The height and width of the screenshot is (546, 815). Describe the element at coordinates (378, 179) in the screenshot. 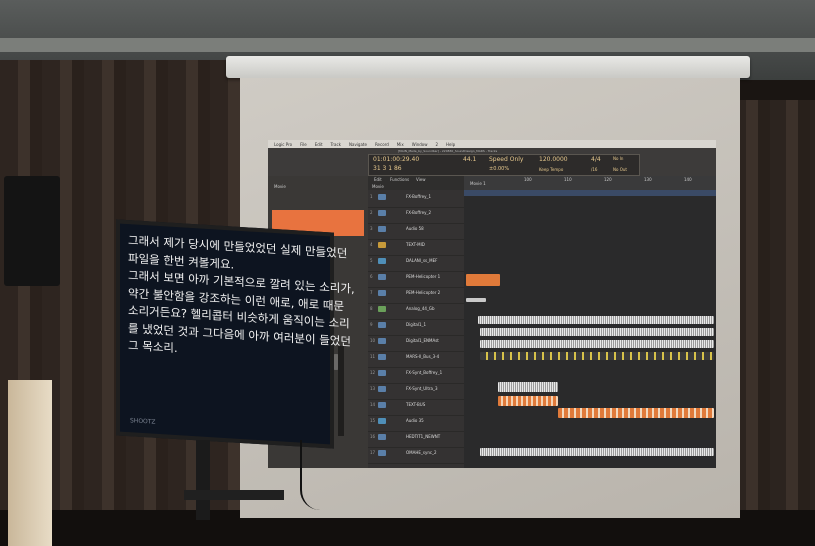

I see `edit-menu: Edit` at that location.